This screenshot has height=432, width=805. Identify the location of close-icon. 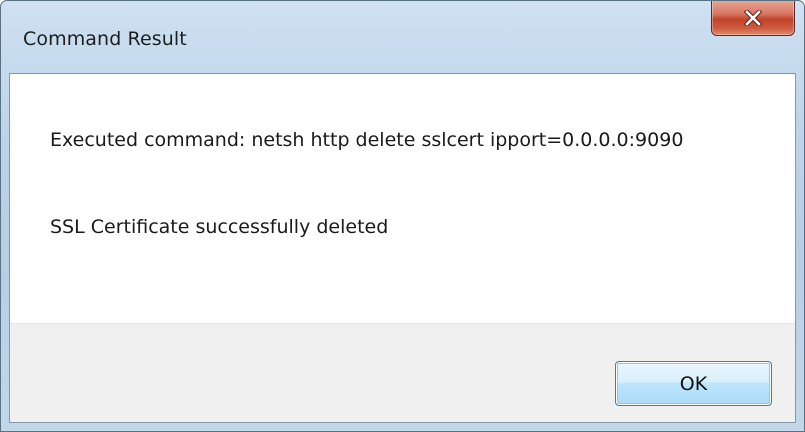
(753, 17).